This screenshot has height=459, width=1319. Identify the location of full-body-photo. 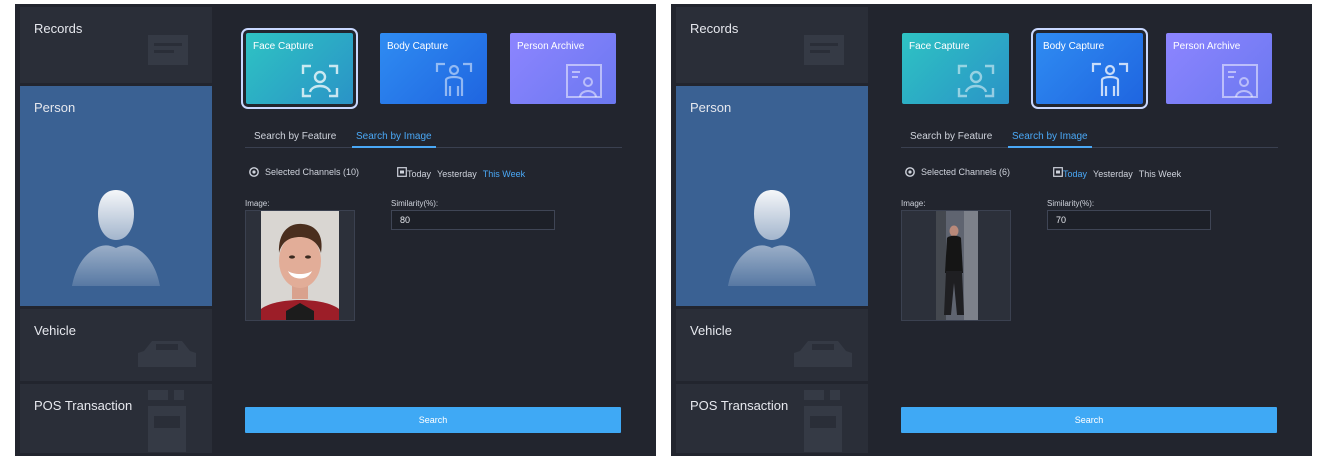
(957, 265).